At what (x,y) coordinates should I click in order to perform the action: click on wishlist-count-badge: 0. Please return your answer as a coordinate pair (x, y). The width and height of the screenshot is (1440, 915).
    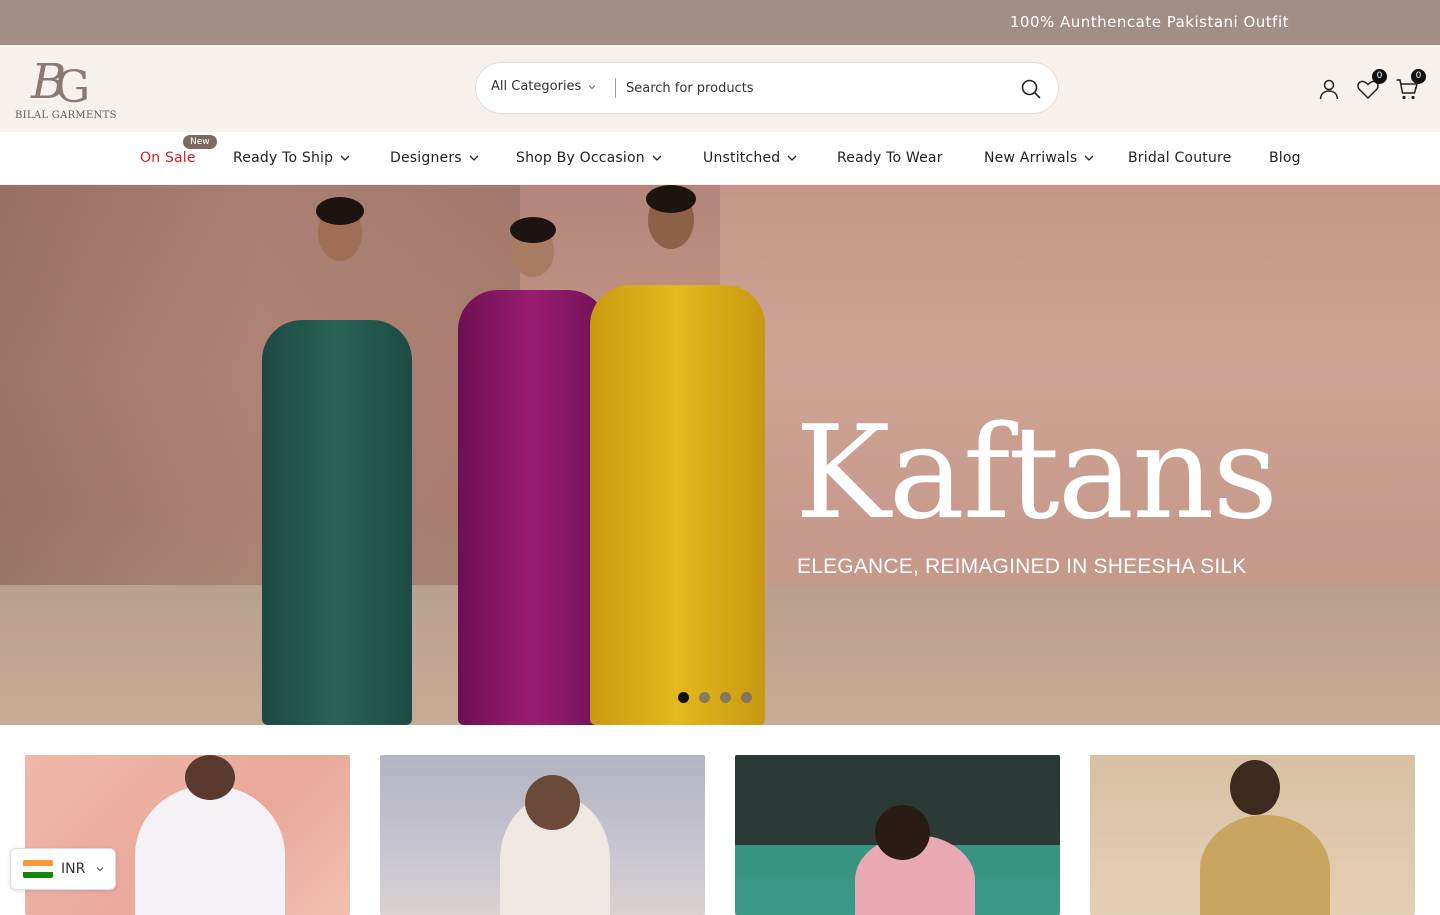
    Looking at the image, I should click on (1379, 76).